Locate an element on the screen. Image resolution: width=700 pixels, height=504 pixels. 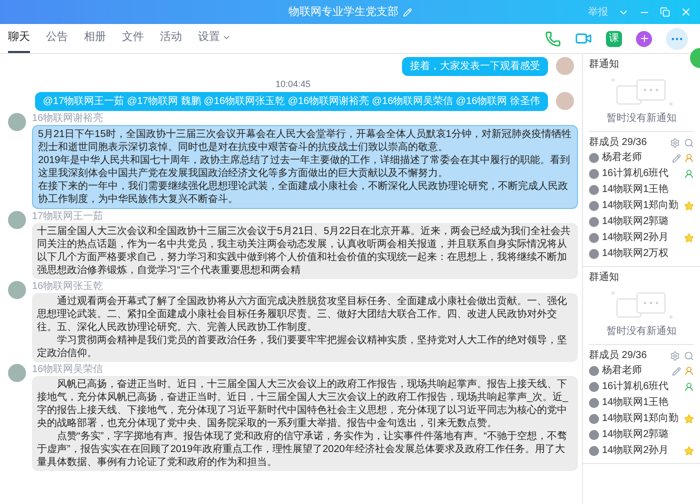
app-button is located at coordinates (644, 38).